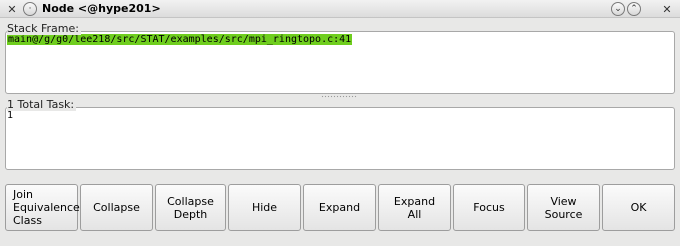  Describe the element at coordinates (563, 207) in the screenshot. I see `view-source-button: View Source` at that location.